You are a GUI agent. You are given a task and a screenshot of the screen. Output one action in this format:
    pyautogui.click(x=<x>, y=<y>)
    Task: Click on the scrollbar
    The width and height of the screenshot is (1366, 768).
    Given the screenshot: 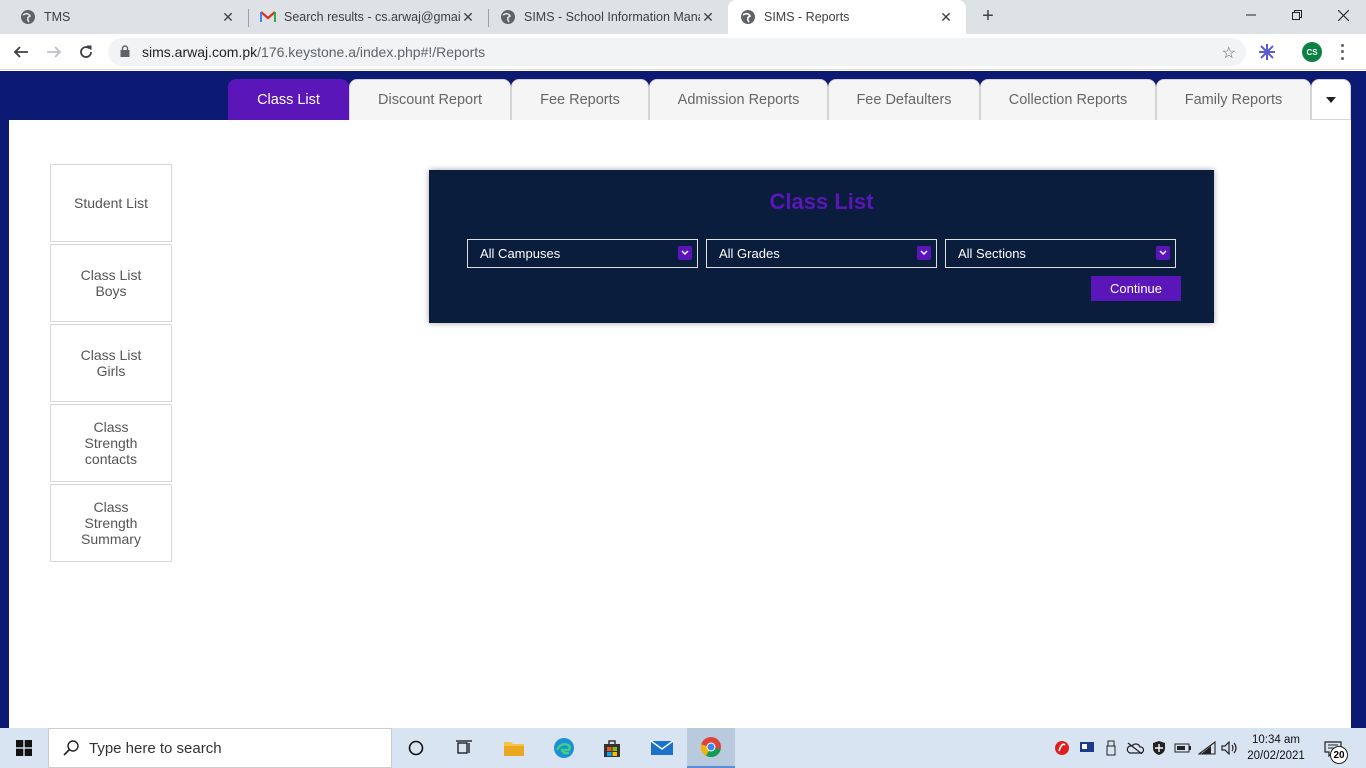 What is the action you would take?
    pyautogui.click(x=1362, y=399)
    